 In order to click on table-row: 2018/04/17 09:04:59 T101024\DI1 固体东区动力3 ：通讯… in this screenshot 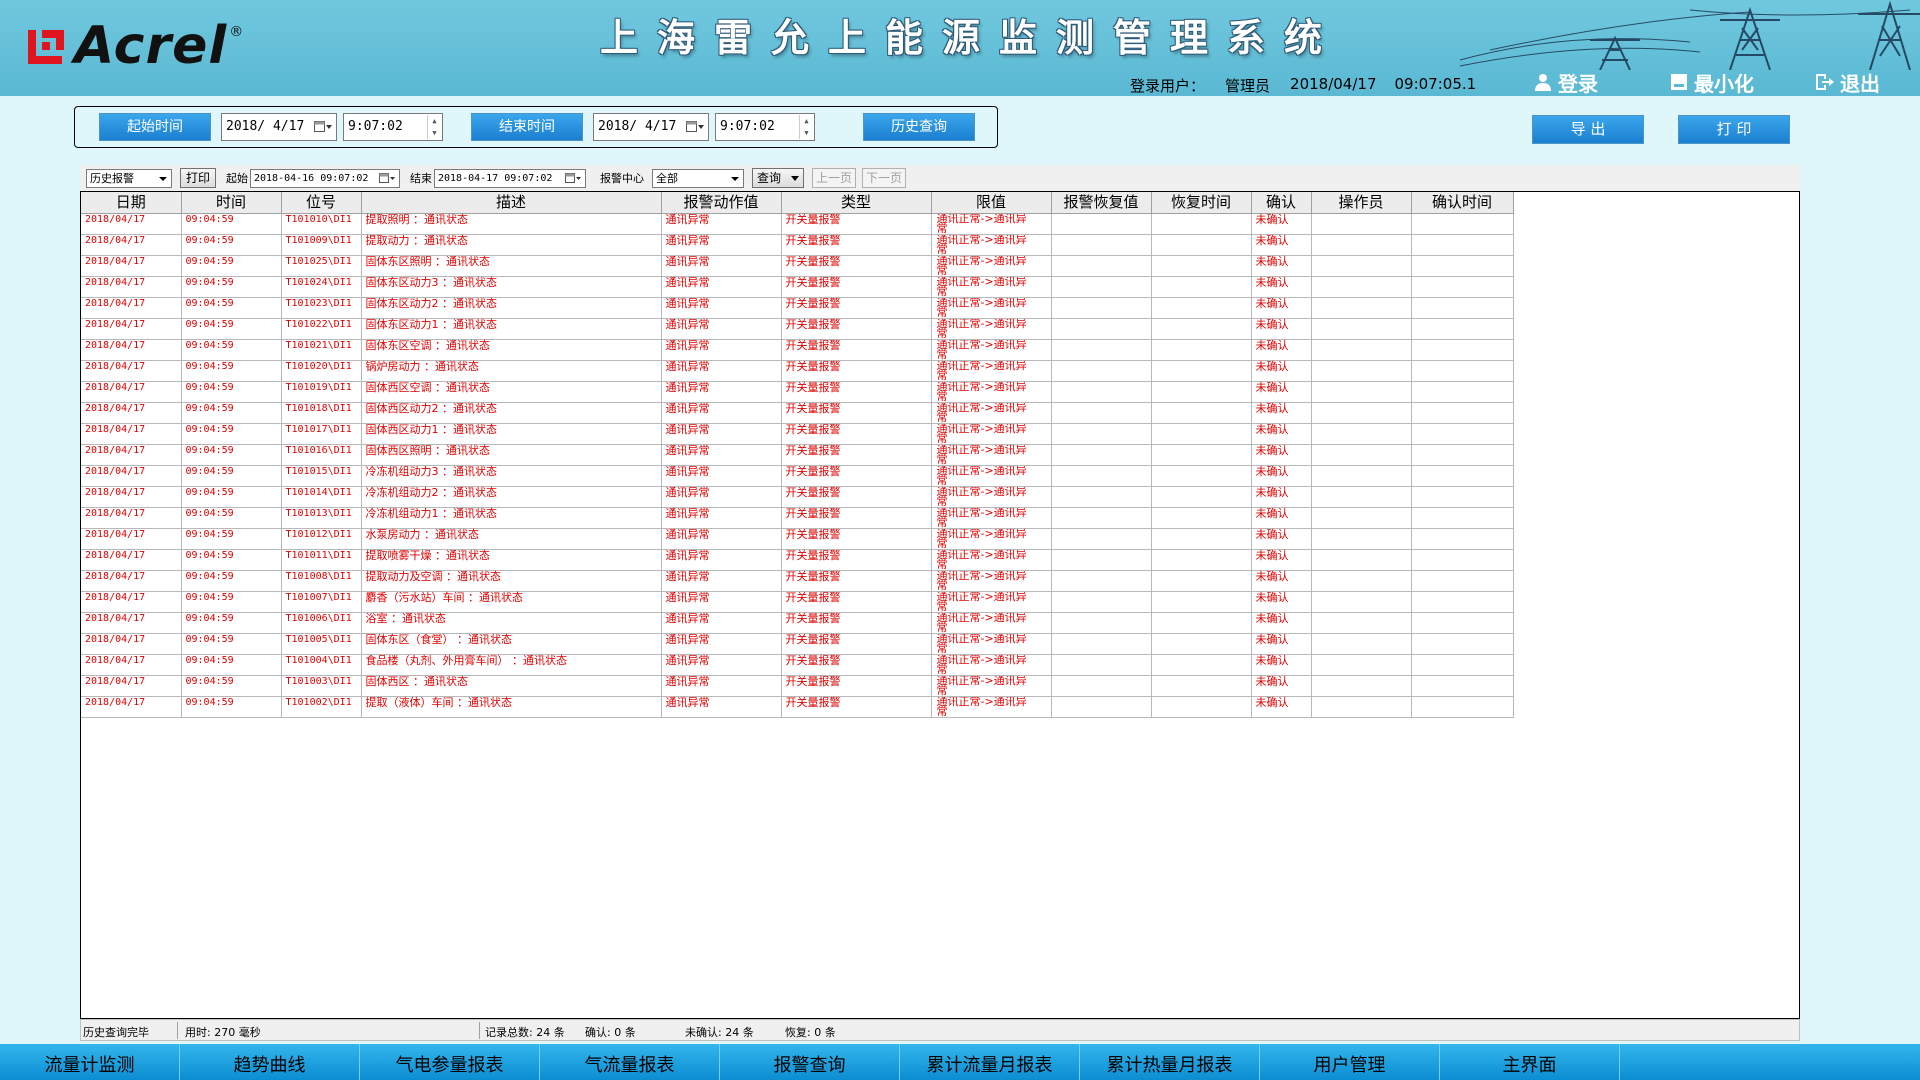, I will do `click(797, 287)`.